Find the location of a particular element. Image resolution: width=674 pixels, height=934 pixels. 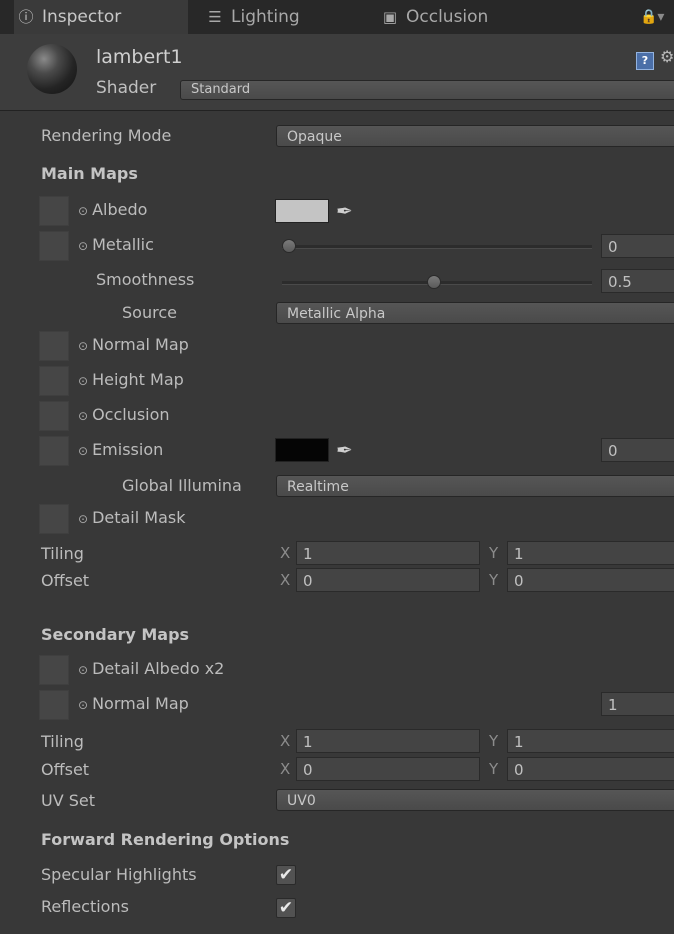

offset-x-label: X is located at coordinates (285, 580).